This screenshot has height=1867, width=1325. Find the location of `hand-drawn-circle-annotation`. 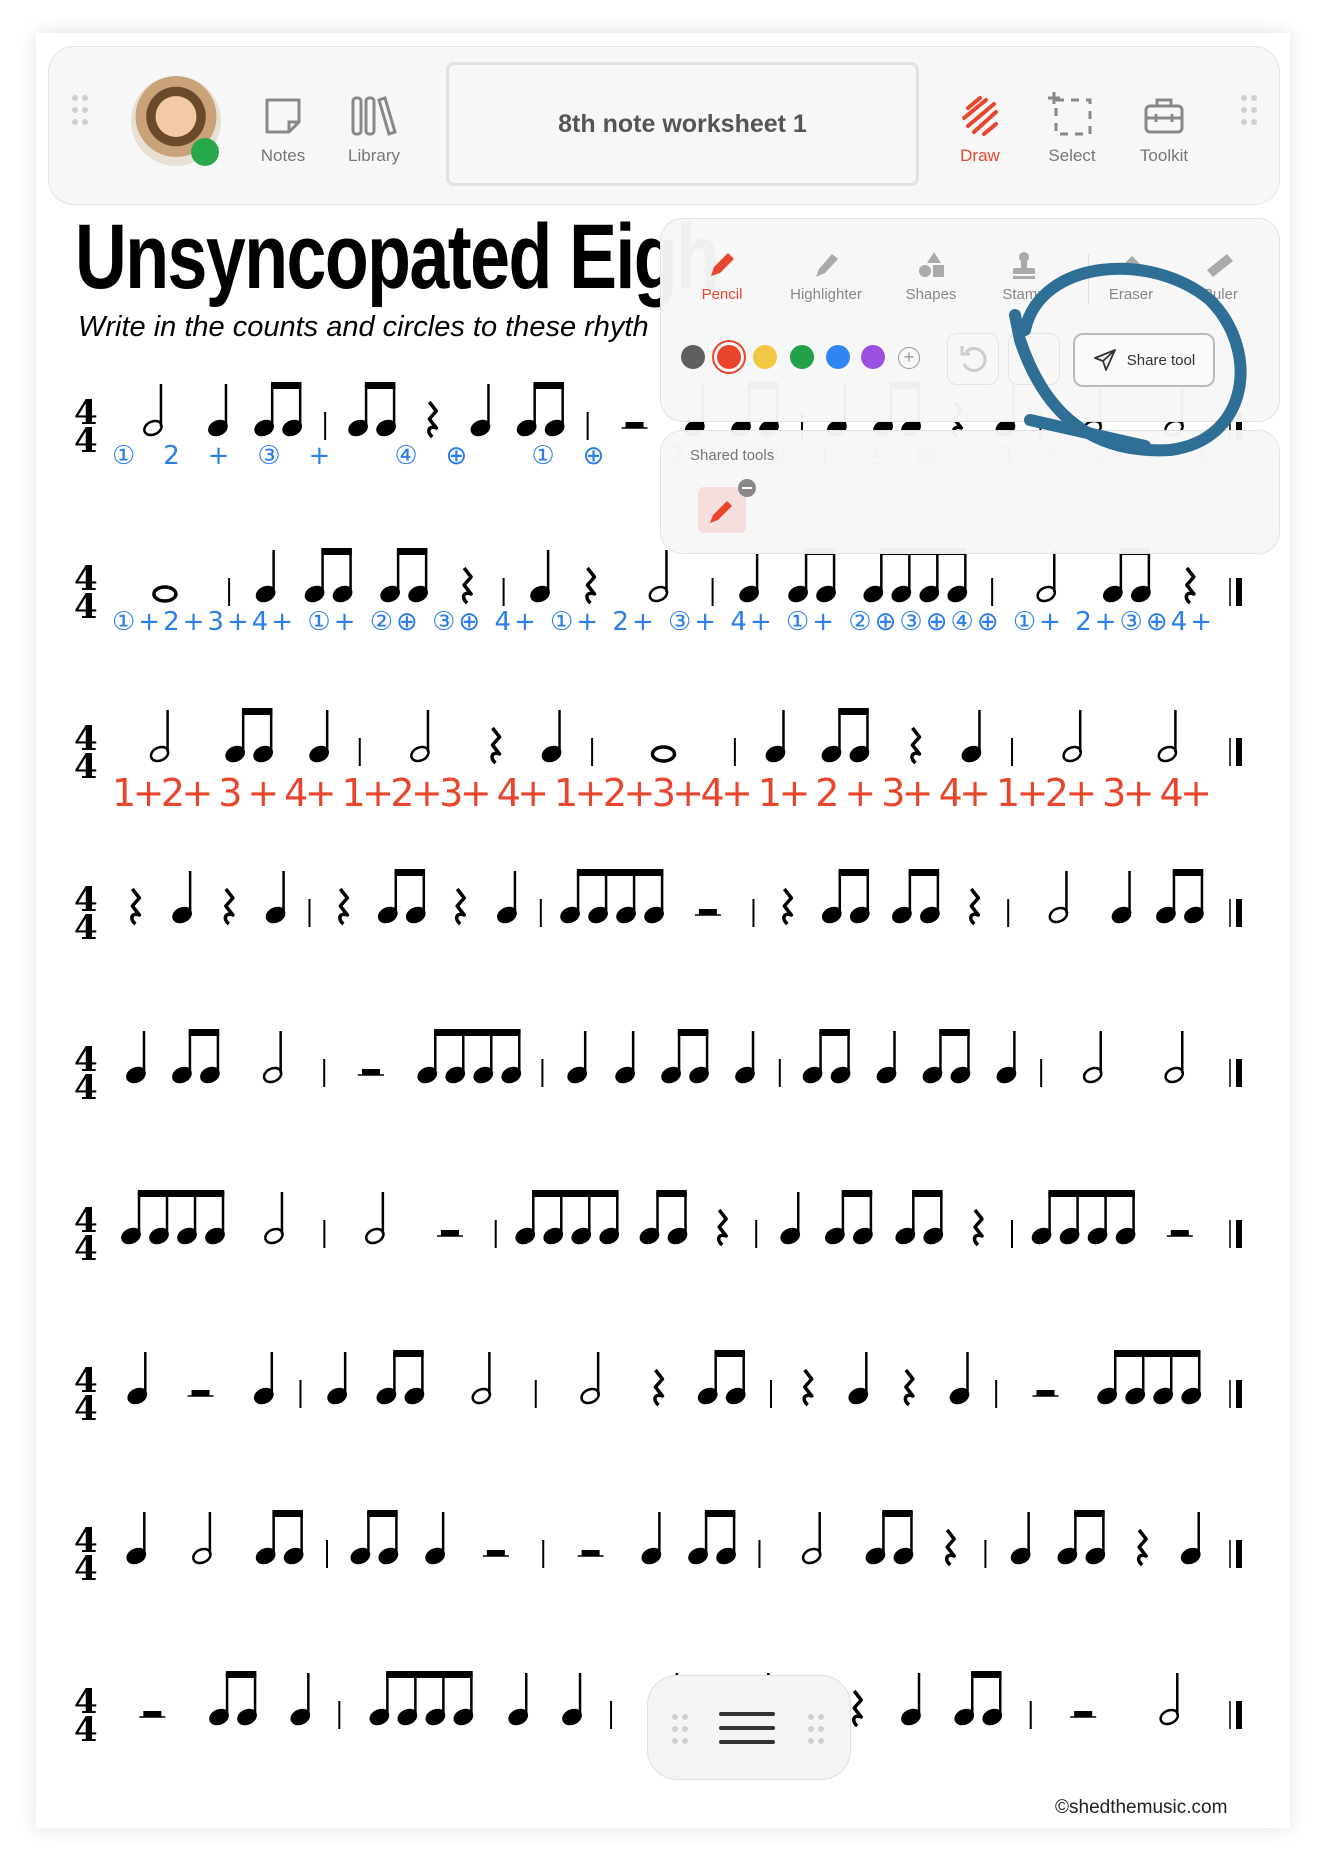

hand-drawn-circle-annotation is located at coordinates (1128, 359).